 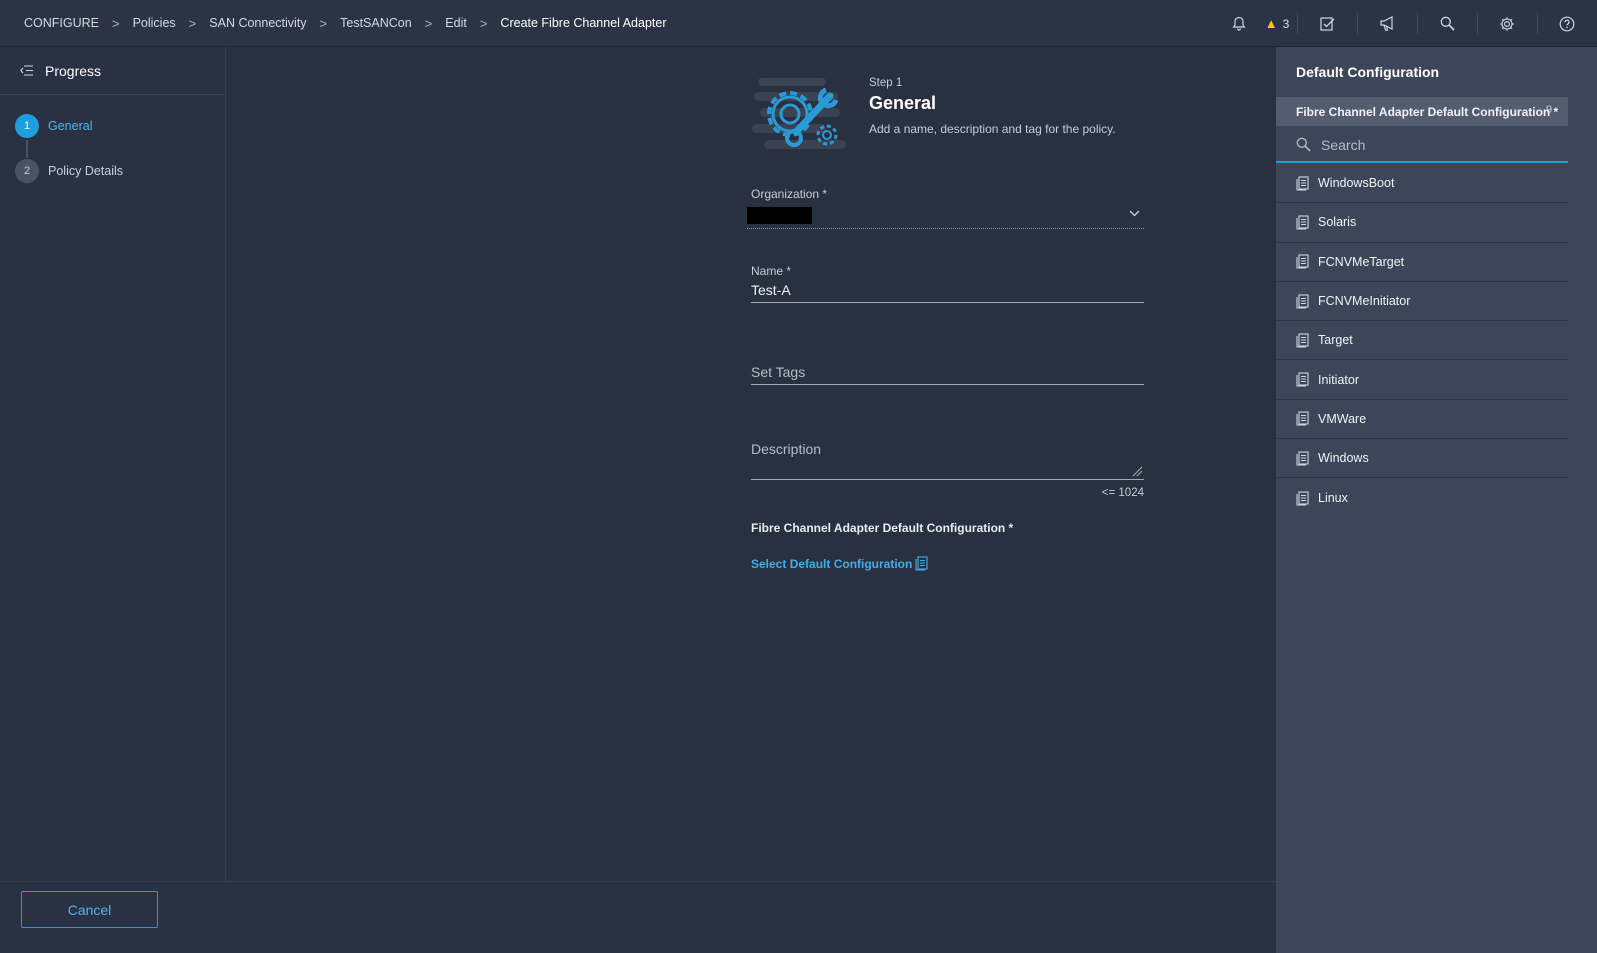 I want to click on config-item-label: Initiator, so click(x=1338, y=379).